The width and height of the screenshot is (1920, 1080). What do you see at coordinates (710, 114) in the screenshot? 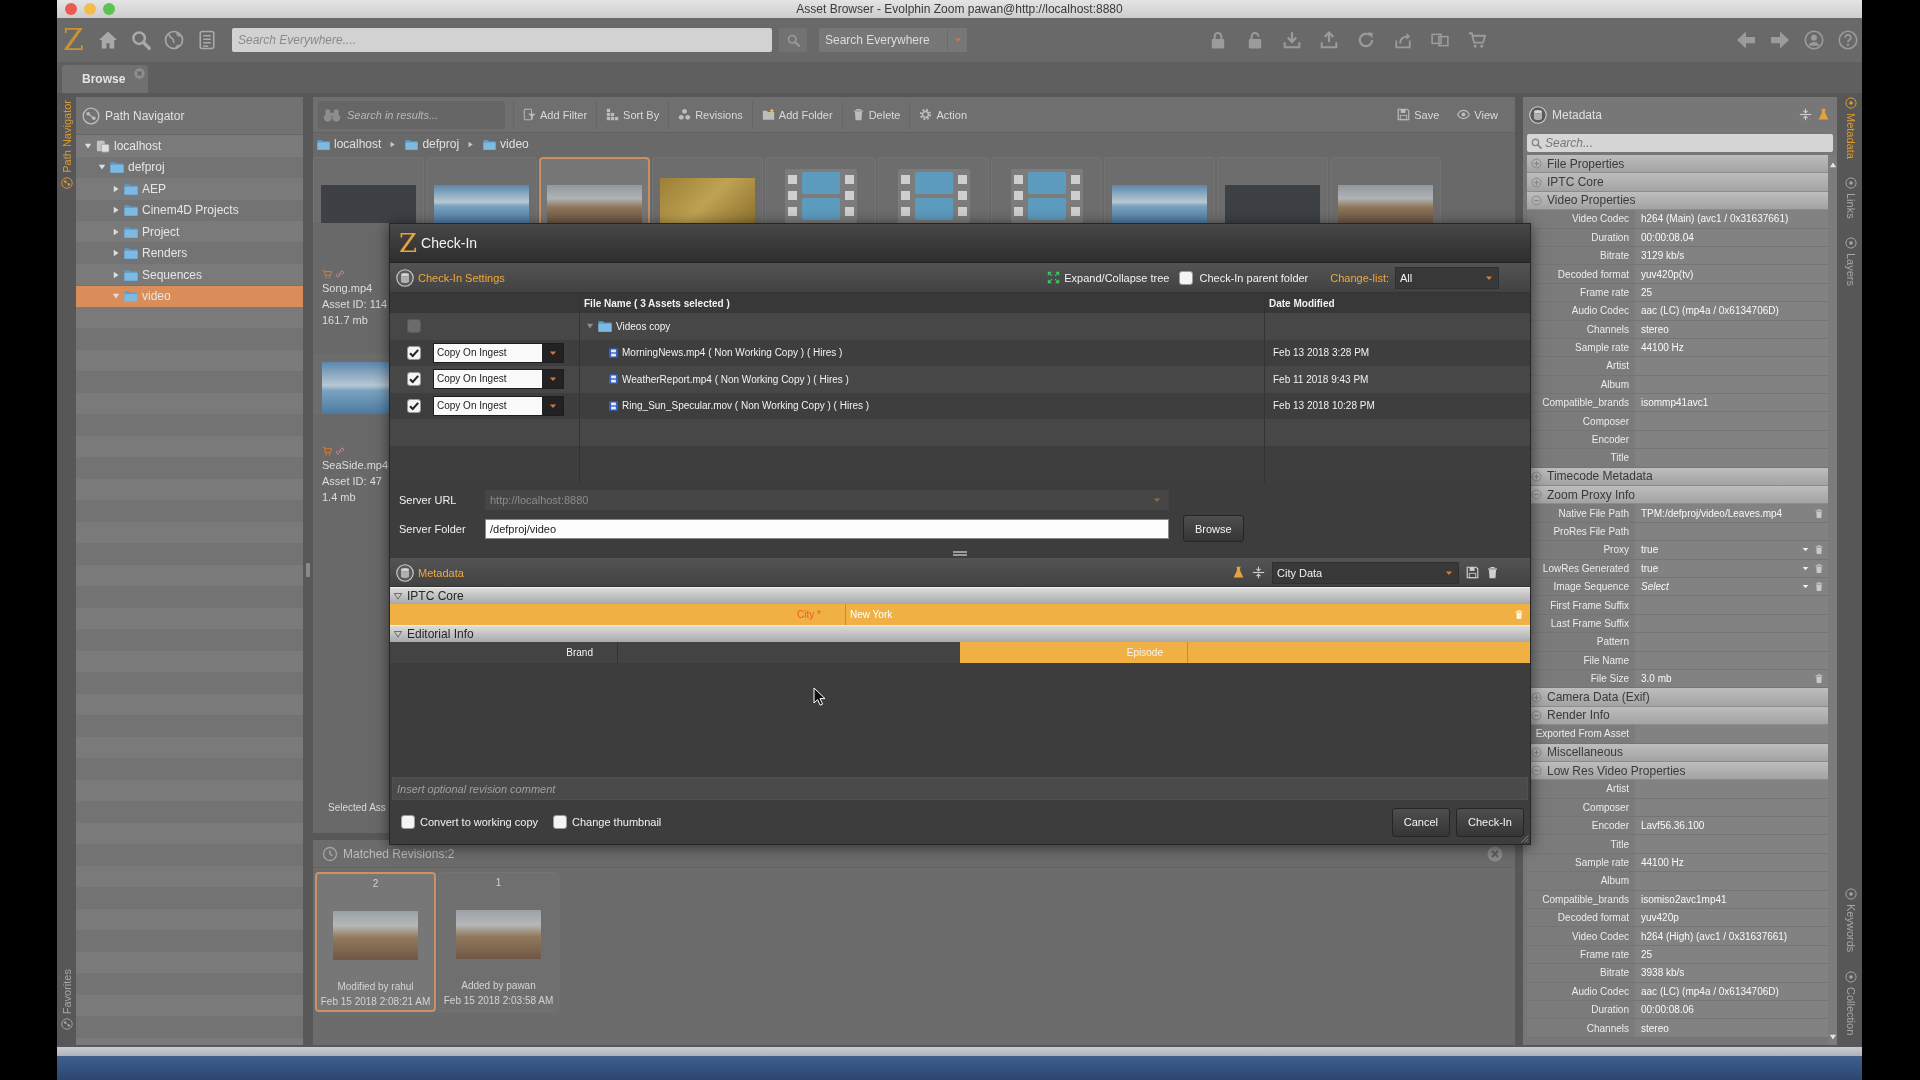
I see `toolbar-button: Revisions` at bounding box center [710, 114].